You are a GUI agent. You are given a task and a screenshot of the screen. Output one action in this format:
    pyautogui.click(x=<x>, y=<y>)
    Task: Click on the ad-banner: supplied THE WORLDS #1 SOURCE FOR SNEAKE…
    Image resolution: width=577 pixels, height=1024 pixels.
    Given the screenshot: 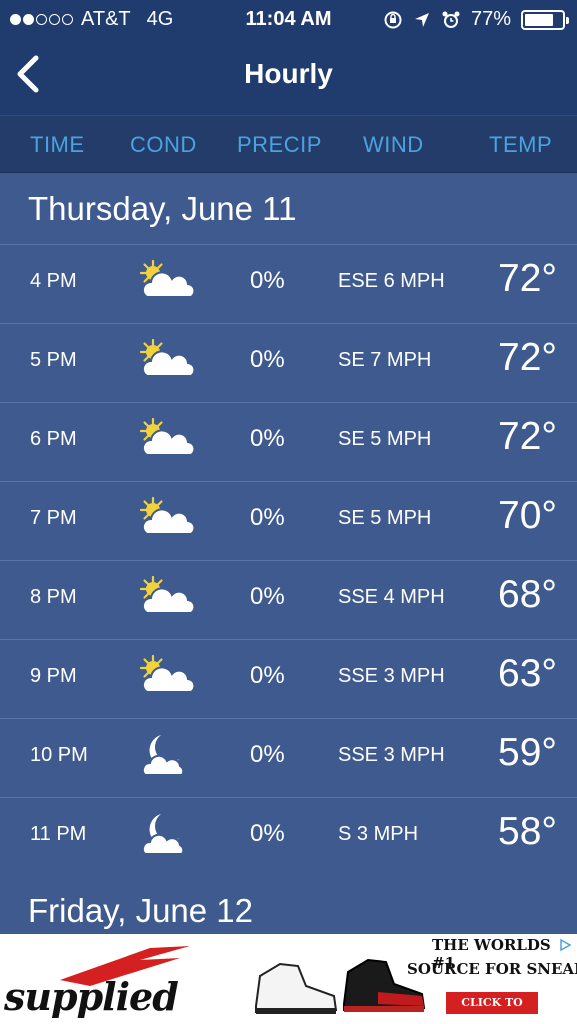 What is the action you would take?
    pyautogui.click(x=288, y=979)
    